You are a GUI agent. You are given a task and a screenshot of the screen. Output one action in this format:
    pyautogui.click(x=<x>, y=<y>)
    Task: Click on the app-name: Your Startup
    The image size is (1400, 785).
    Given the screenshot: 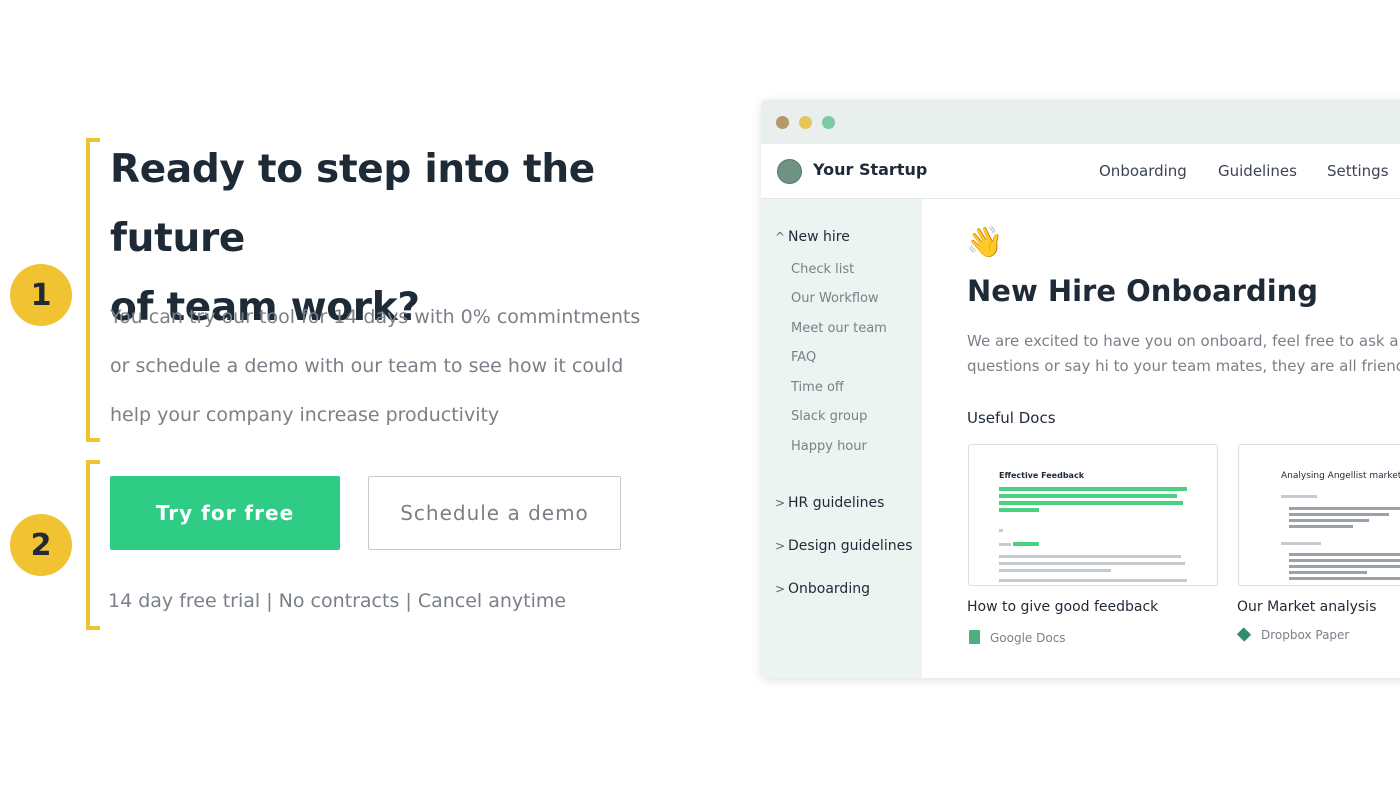 What is the action you would take?
    pyautogui.click(x=870, y=169)
    